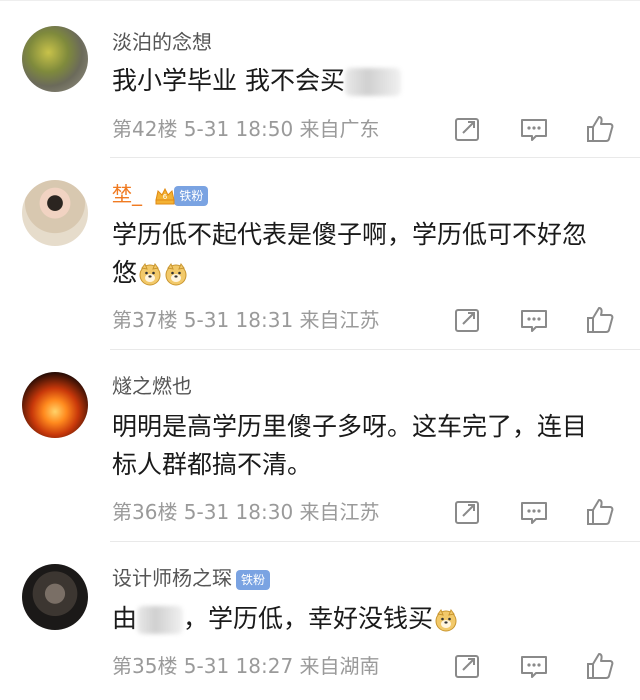  Describe the element at coordinates (228, 80) in the screenshot. I see `comment-text-content: 我小学毕业 我不会买` at that location.